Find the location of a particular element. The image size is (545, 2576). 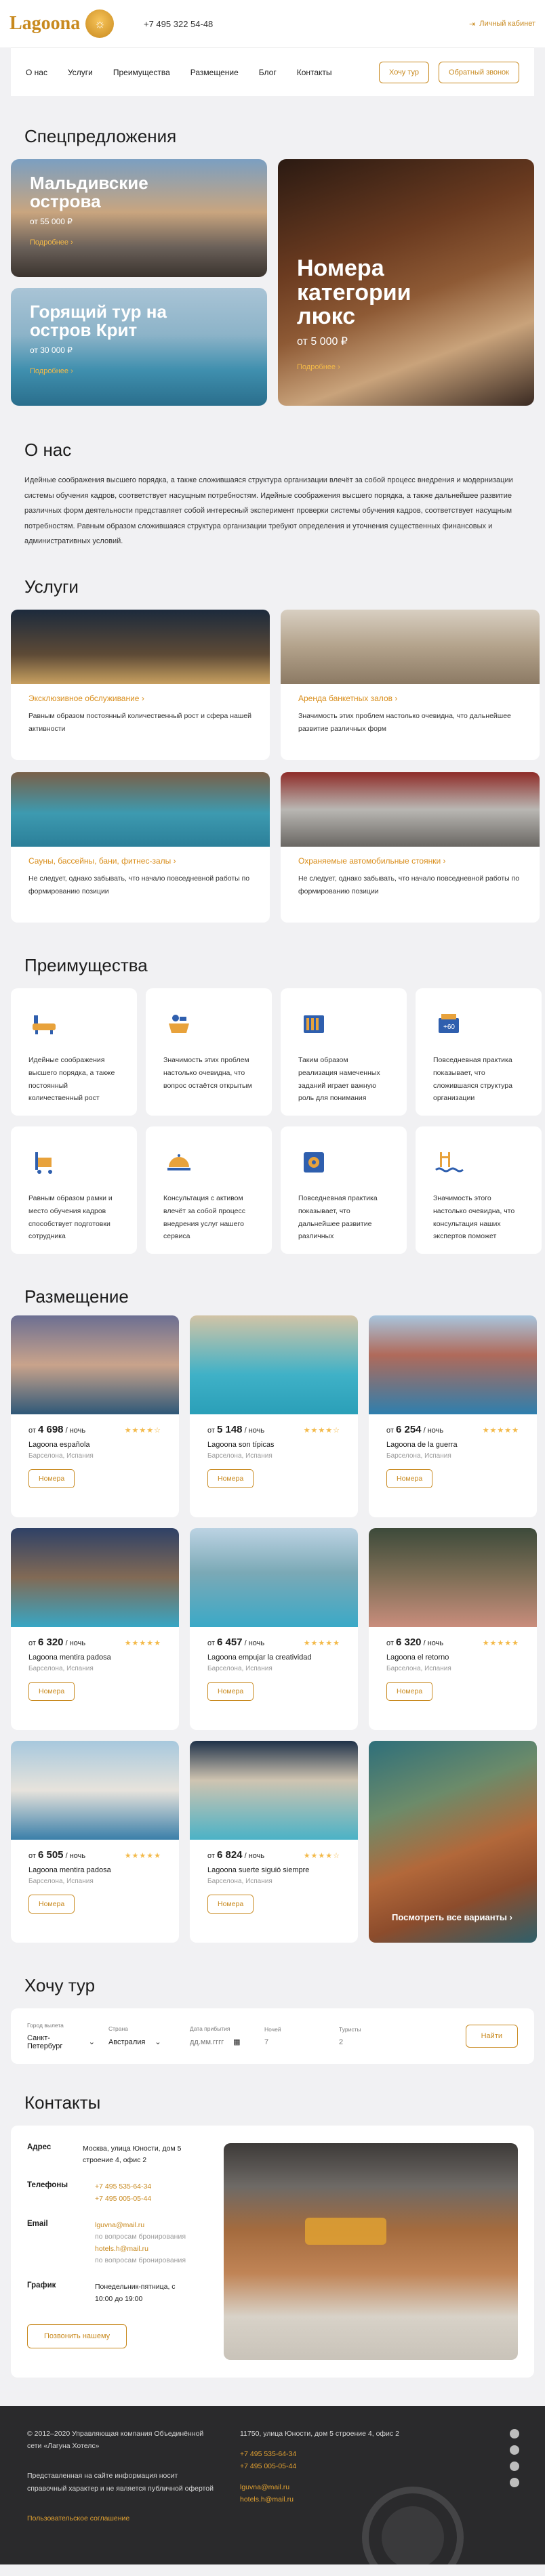

hotel-price: от 6 457 / ночь is located at coordinates (236, 1642).